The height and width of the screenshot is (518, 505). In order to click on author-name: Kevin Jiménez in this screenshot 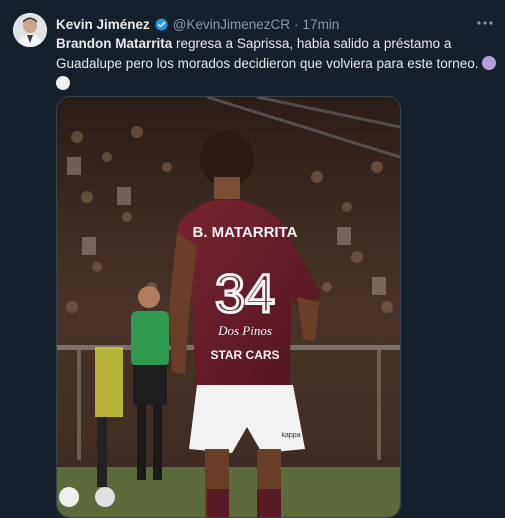, I will do `click(103, 24)`.